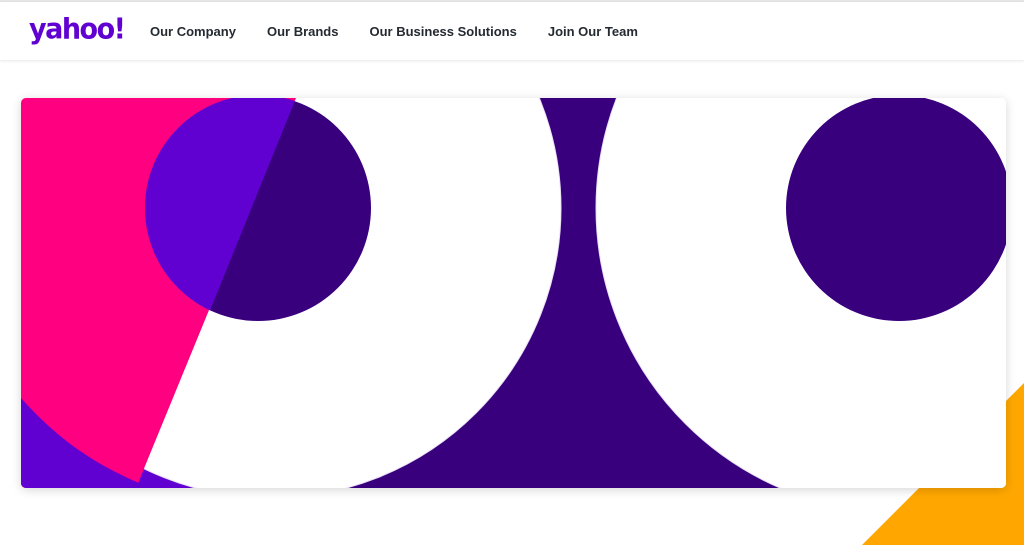  What do you see at coordinates (303, 31) in the screenshot?
I see `nav-our-brands: Our Brands` at bounding box center [303, 31].